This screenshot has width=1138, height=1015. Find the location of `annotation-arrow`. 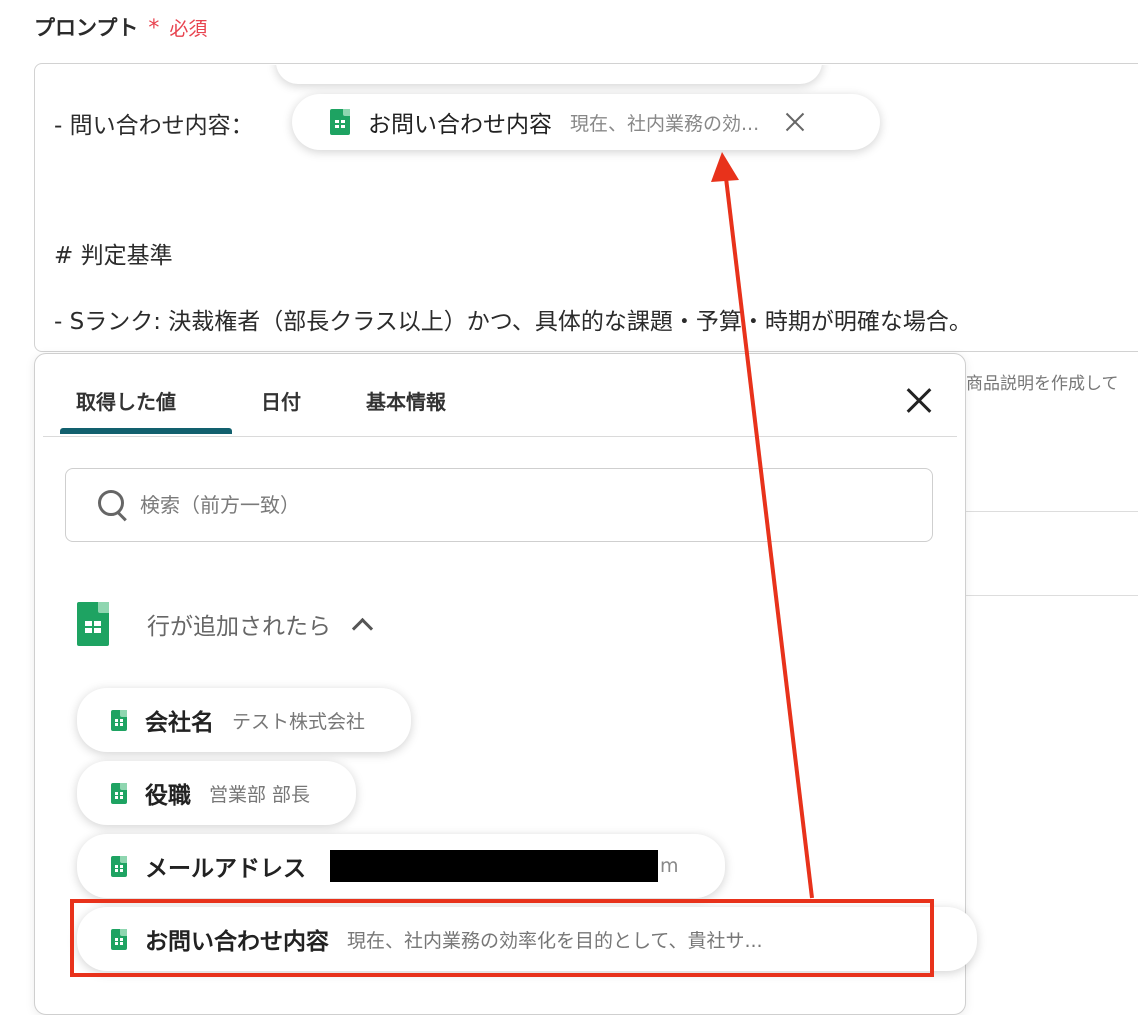

annotation-arrow is located at coordinates (762, 525).